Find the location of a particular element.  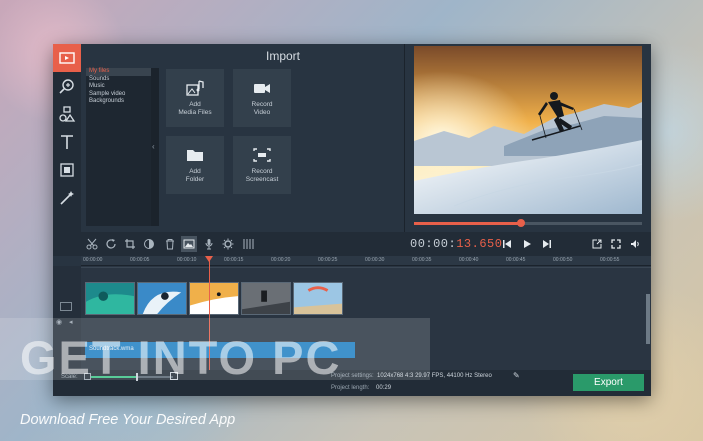

rotate-button is located at coordinates (111, 244).